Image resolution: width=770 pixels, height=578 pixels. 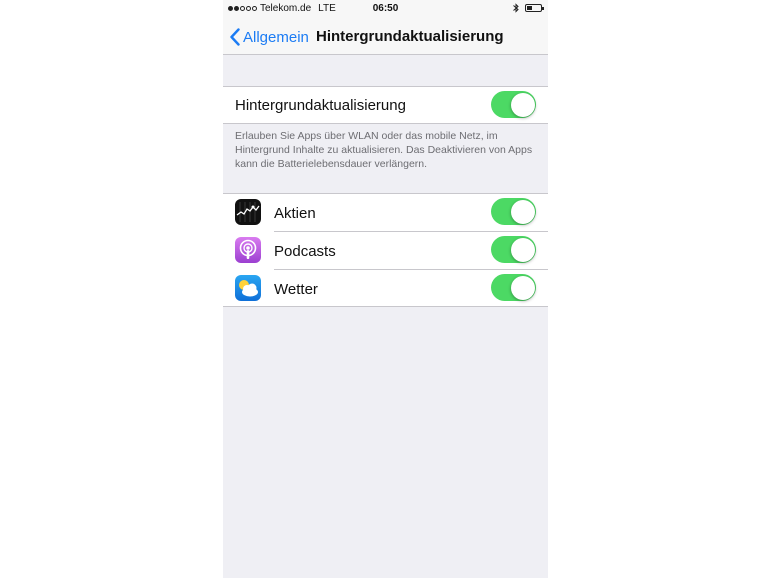 I want to click on bluetooth-icon, so click(x=516, y=8).